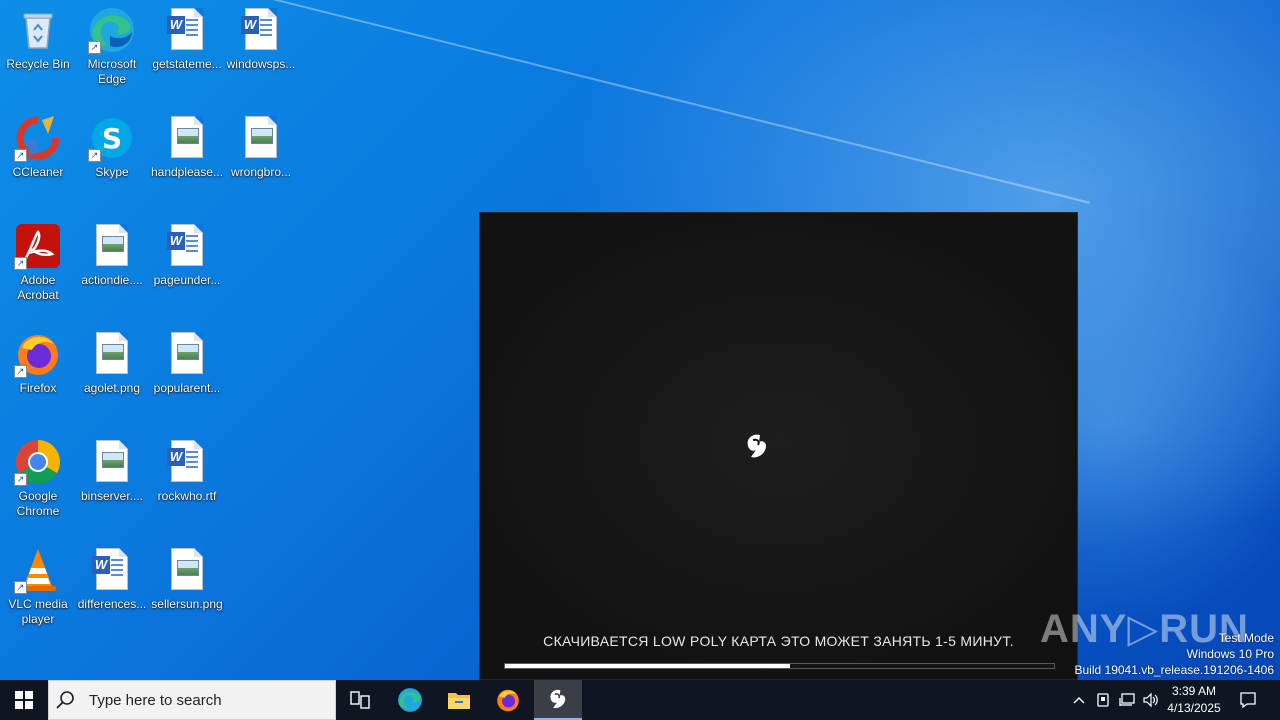  Describe the element at coordinates (38, 246) in the screenshot. I see `acrobat-icon: ↗` at that location.